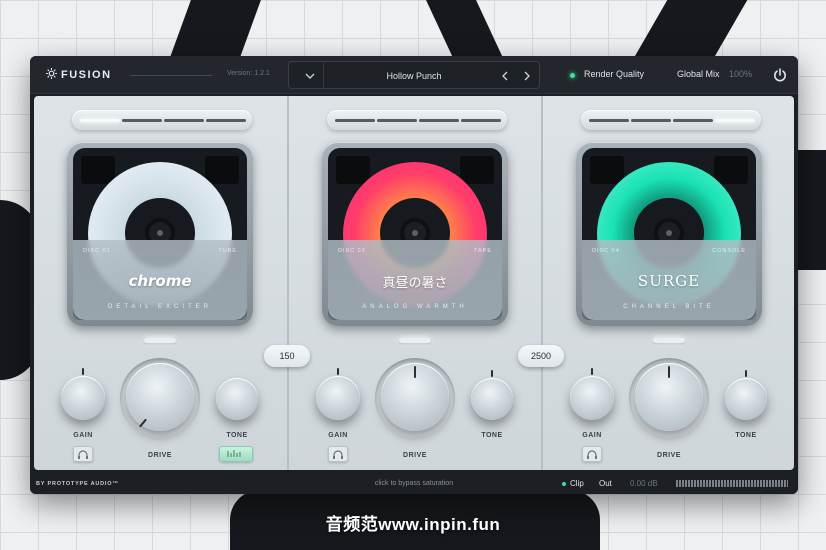 This screenshot has width=826, height=550. What do you see at coordinates (227, 251) in the screenshot?
I see `disc-type: TUBE` at bounding box center [227, 251].